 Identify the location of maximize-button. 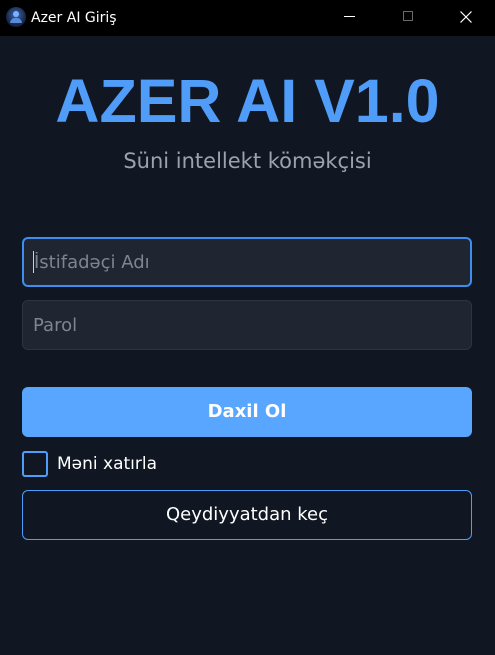
(408, 17).